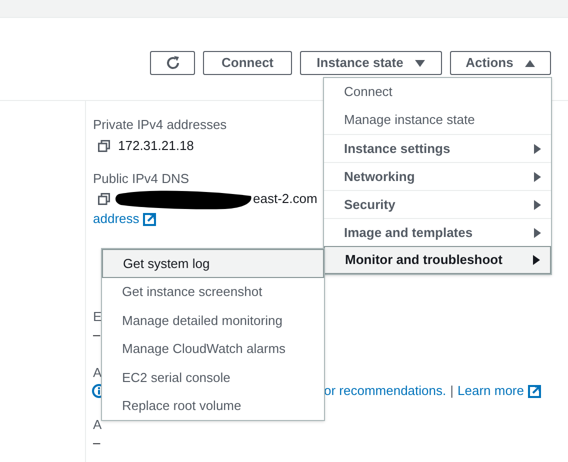 The height and width of the screenshot is (462, 568). Describe the element at coordinates (437, 204) in the screenshot. I see `menu-item: Security` at that location.